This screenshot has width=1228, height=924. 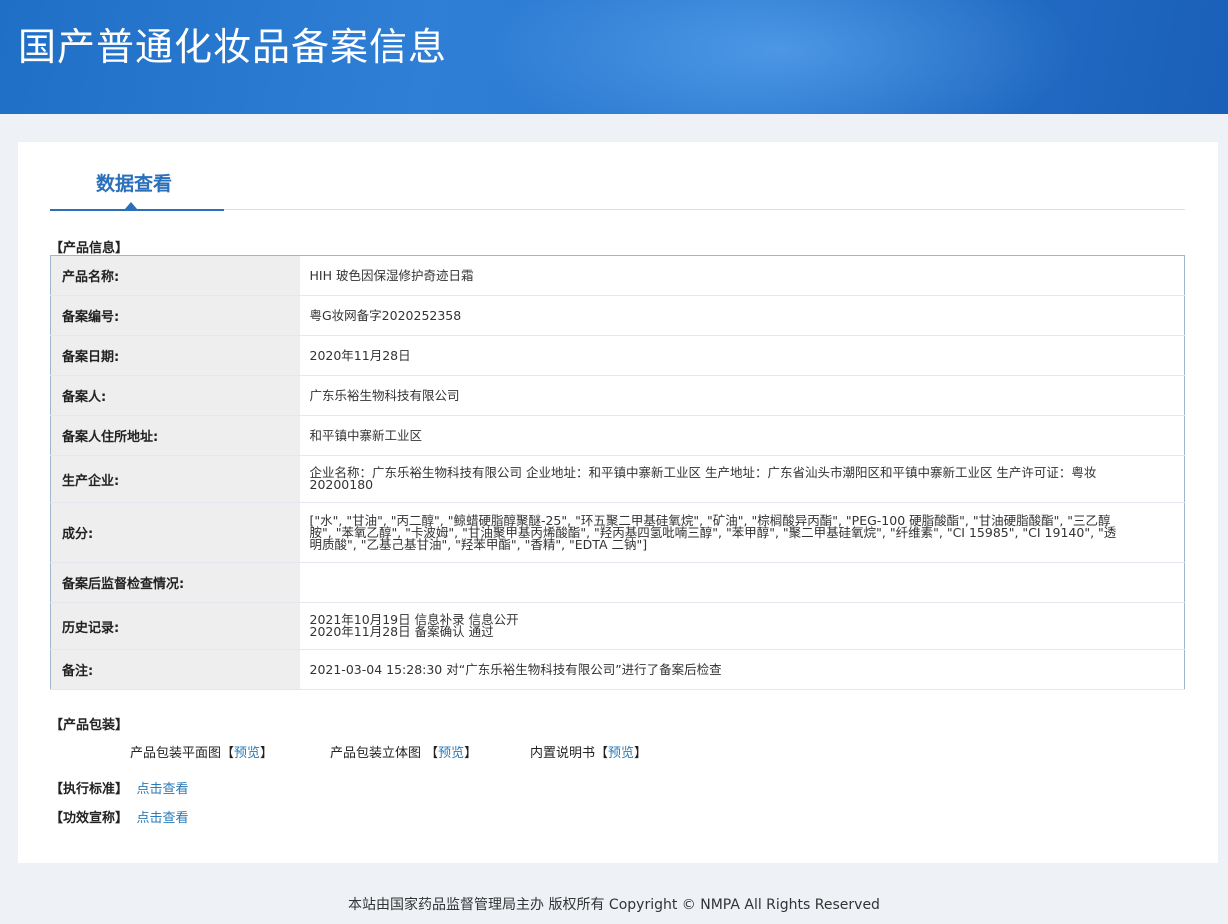 I want to click on row-label: 备案人:, so click(x=175, y=395).